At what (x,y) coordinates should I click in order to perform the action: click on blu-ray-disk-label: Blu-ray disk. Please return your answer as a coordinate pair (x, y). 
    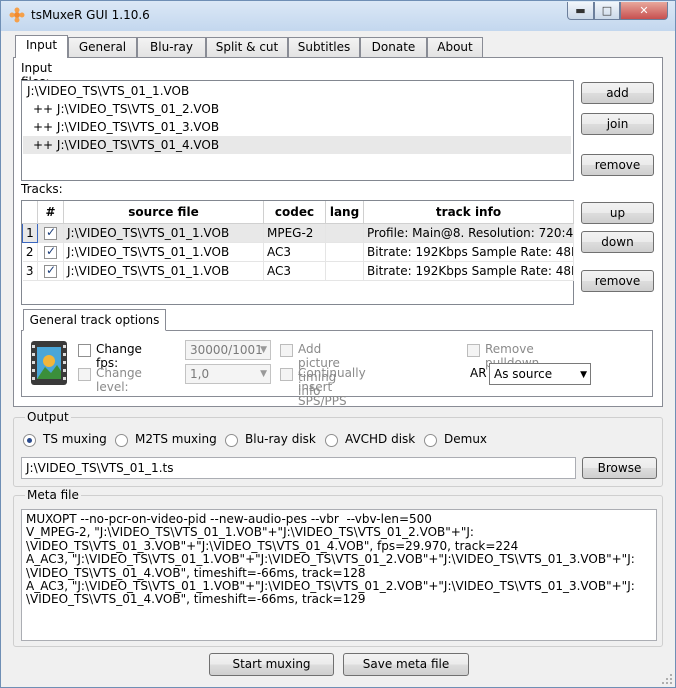
    Looking at the image, I should click on (280, 439).